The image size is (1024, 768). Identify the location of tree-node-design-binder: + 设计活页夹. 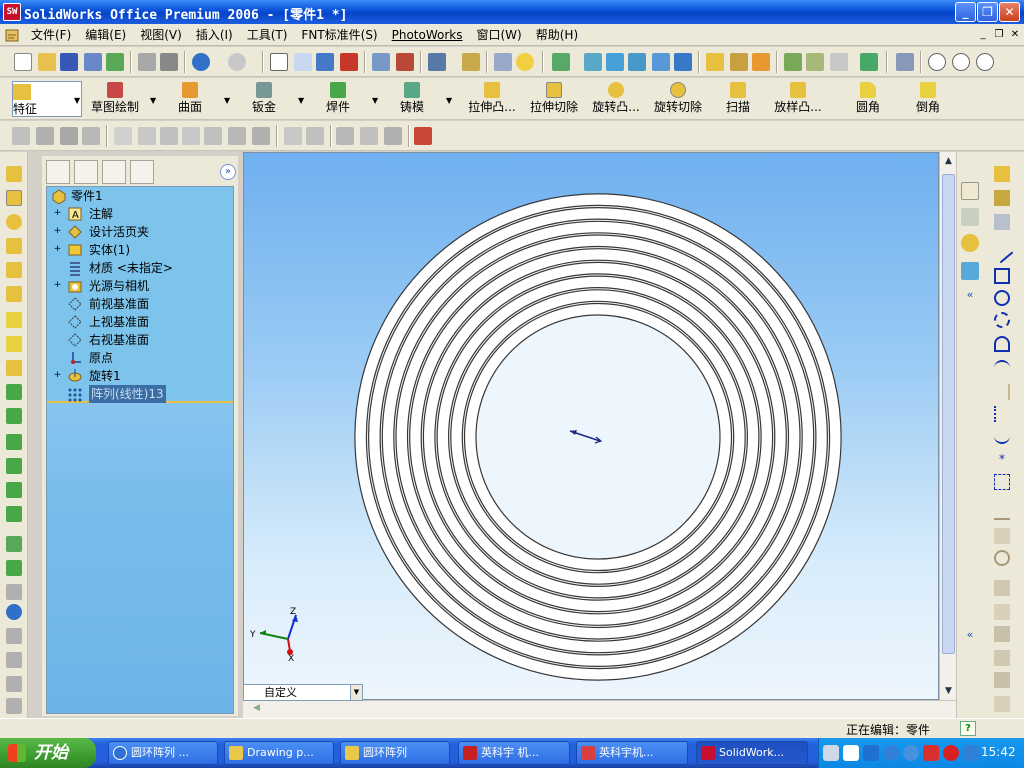
(140, 232).